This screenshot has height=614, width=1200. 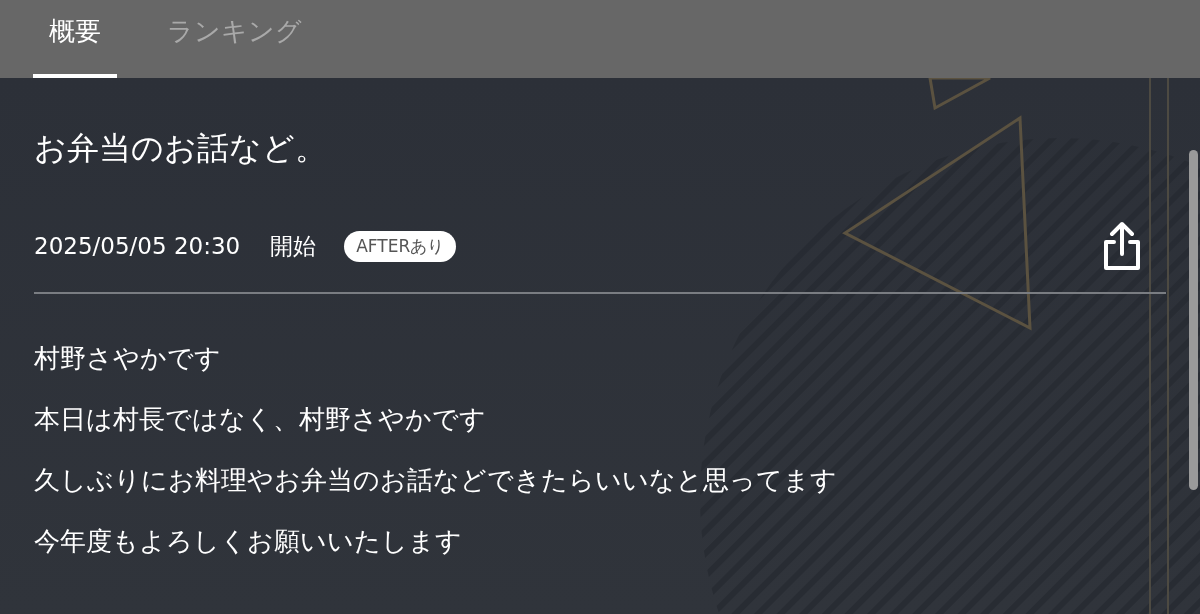 I want to click on description-line: 村野さやかです, so click(x=128, y=358).